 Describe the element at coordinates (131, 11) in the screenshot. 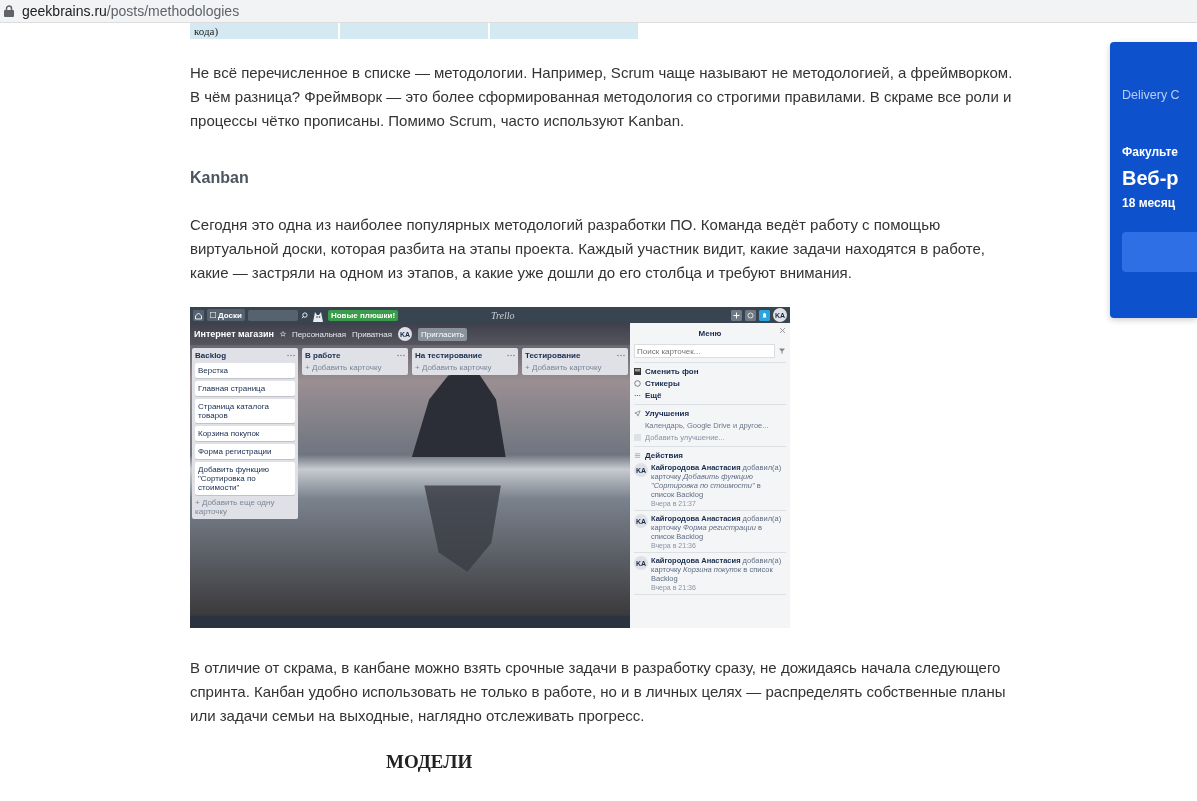

I see `url-field: geekbrains.ru/posts/methodologies` at that location.